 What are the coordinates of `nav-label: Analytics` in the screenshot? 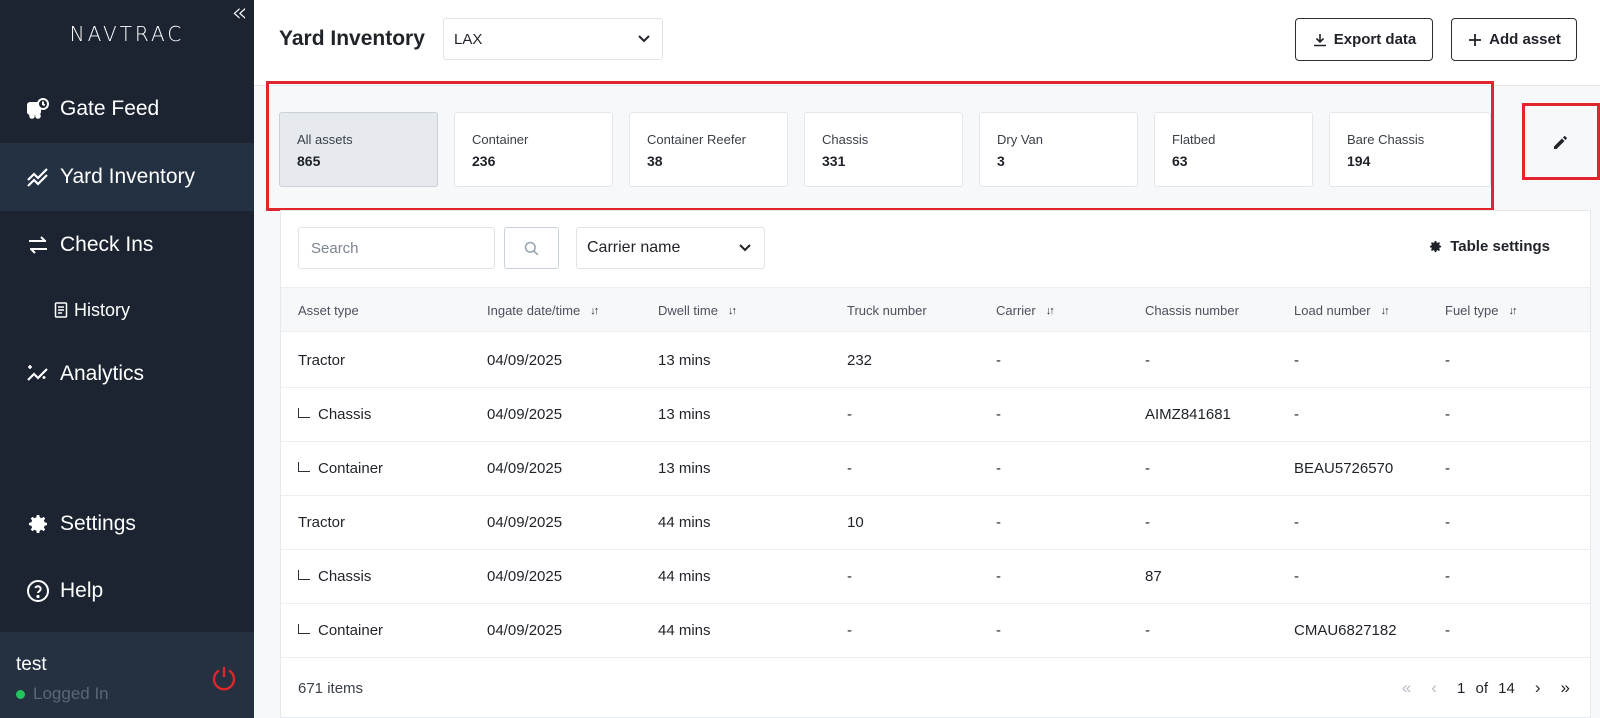 It's located at (102, 373).